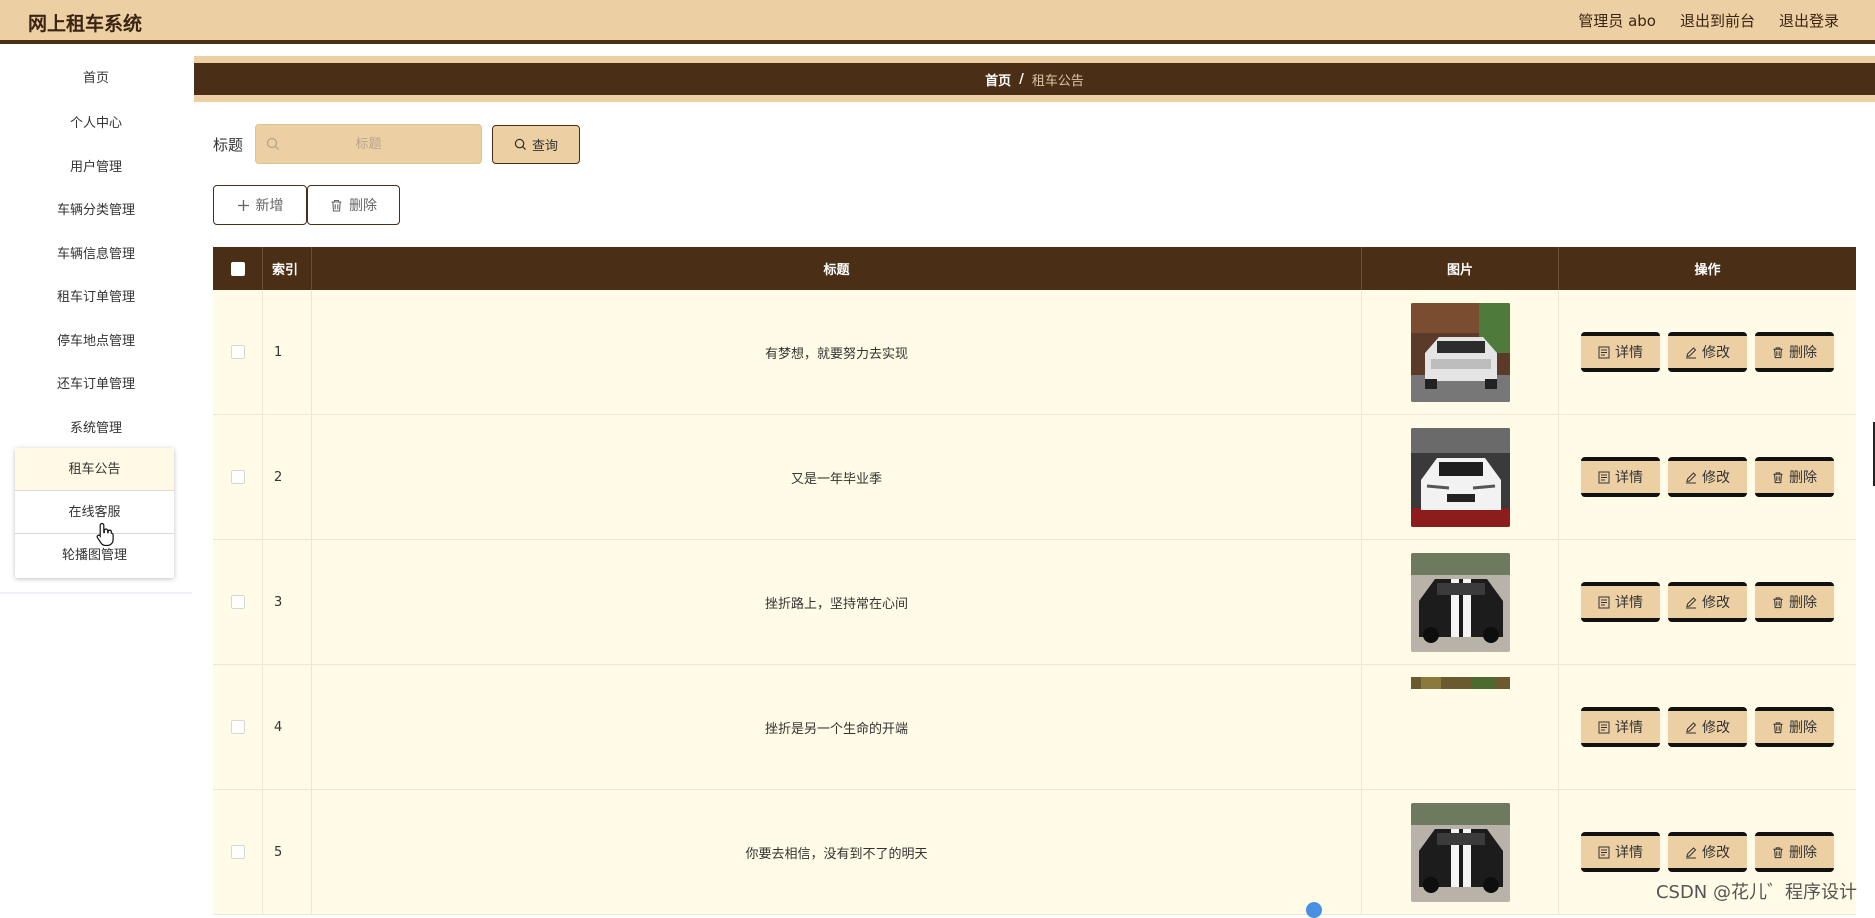 This screenshot has height=918, width=1875. What do you see at coordinates (837, 852) in the screenshot?
I see `row-title: 你要去相信，没有到不了的明天` at bounding box center [837, 852].